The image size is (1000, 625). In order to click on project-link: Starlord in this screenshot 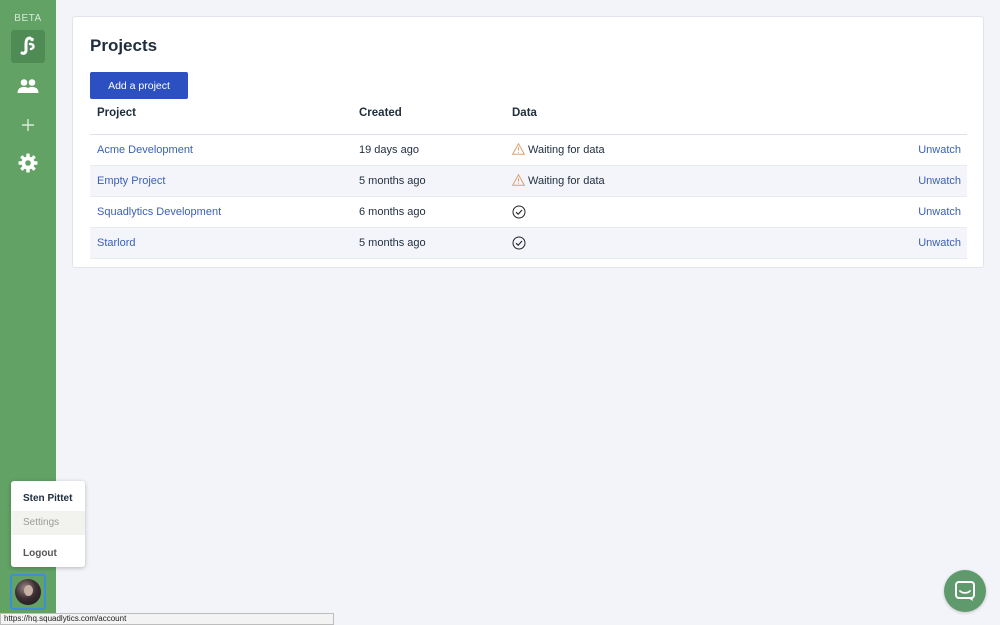, I will do `click(116, 243)`.